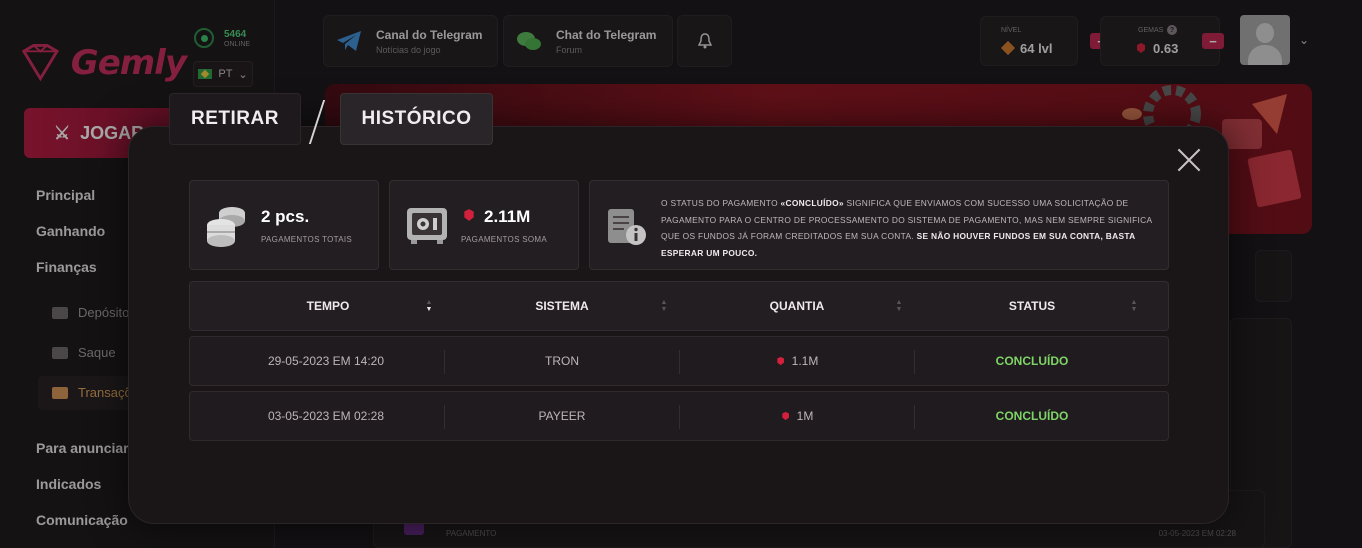 This screenshot has width=1362, height=548. Describe the element at coordinates (812, 203) in the screenshot. I see `info-bold-1: «CONCLUÍDO»` at that location.